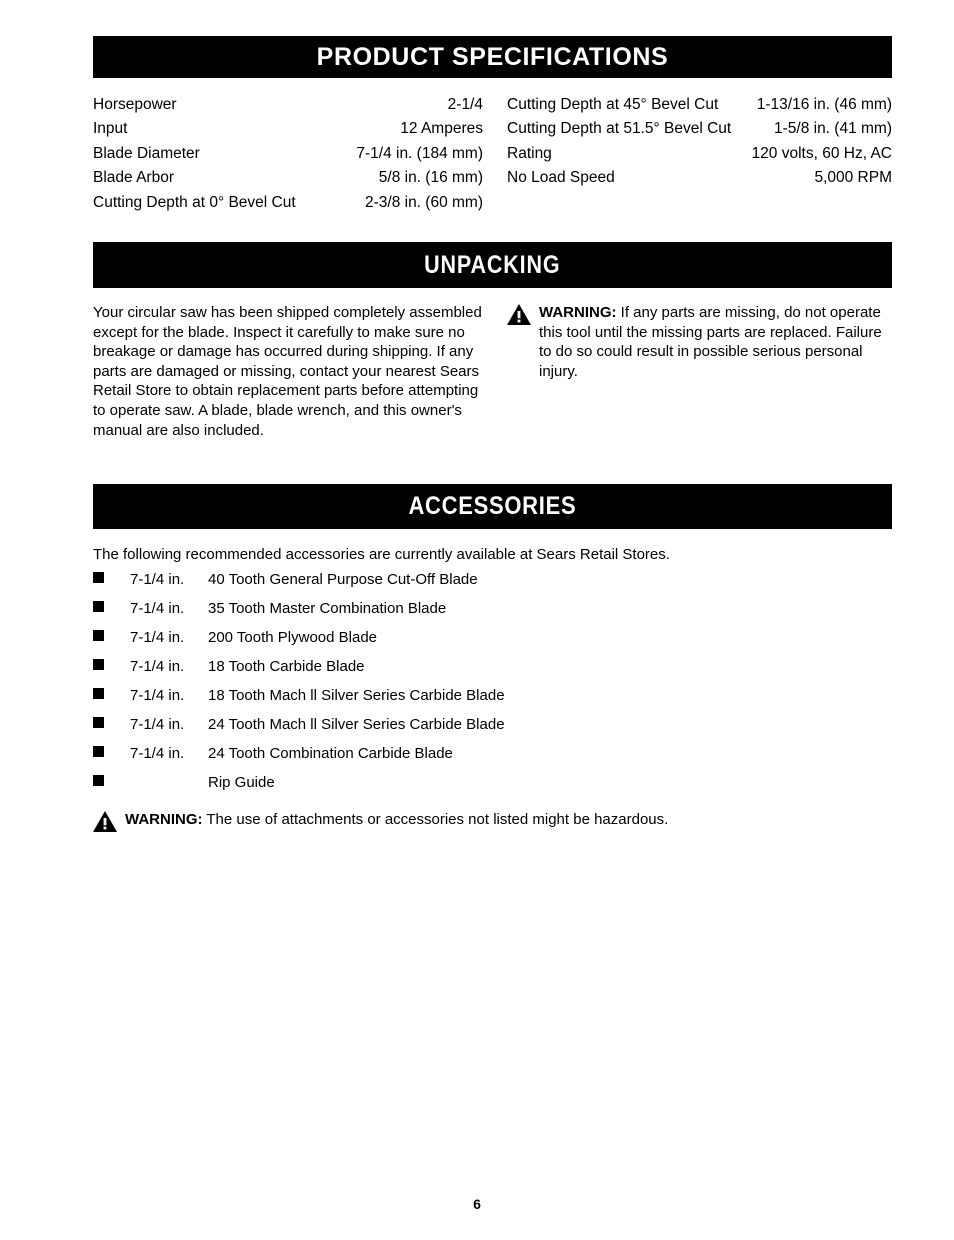  I want to click on section-title-accessories: ACCESSORIES, so click(492, 506).